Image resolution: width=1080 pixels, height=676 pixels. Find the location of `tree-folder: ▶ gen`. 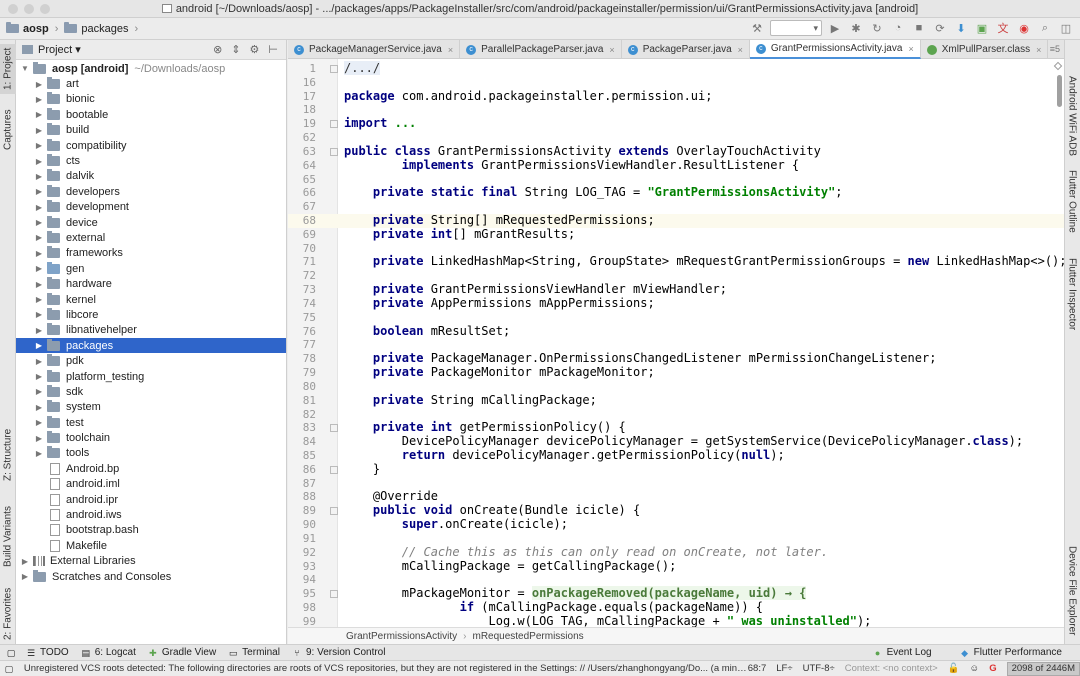

tree-folder: ▶ gen is located at coordinates (151, 268).